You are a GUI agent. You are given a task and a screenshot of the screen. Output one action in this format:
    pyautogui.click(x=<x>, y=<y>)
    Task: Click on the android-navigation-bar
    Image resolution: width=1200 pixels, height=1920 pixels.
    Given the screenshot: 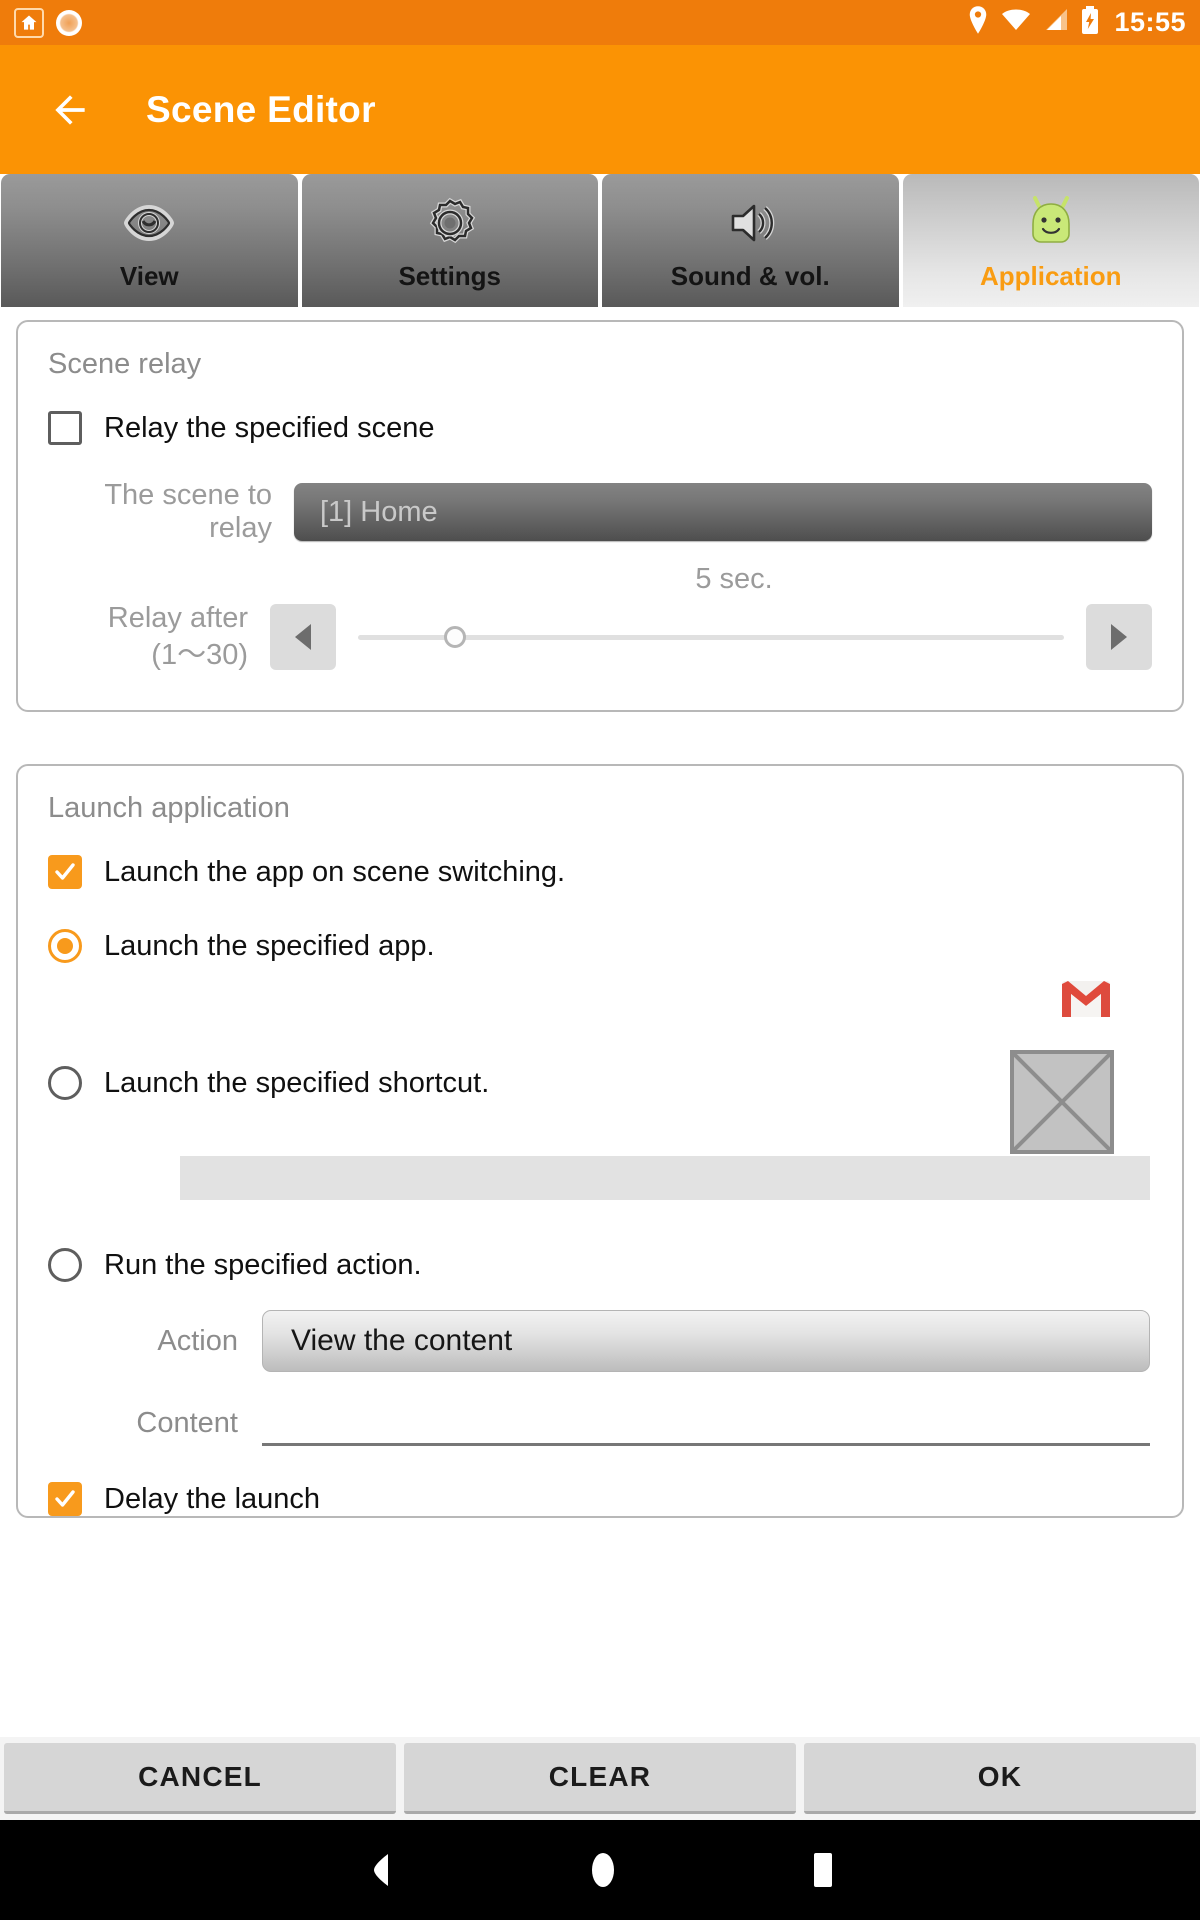 What is the action you would take?
    pyautogui.click(x=600, y=1870)
    